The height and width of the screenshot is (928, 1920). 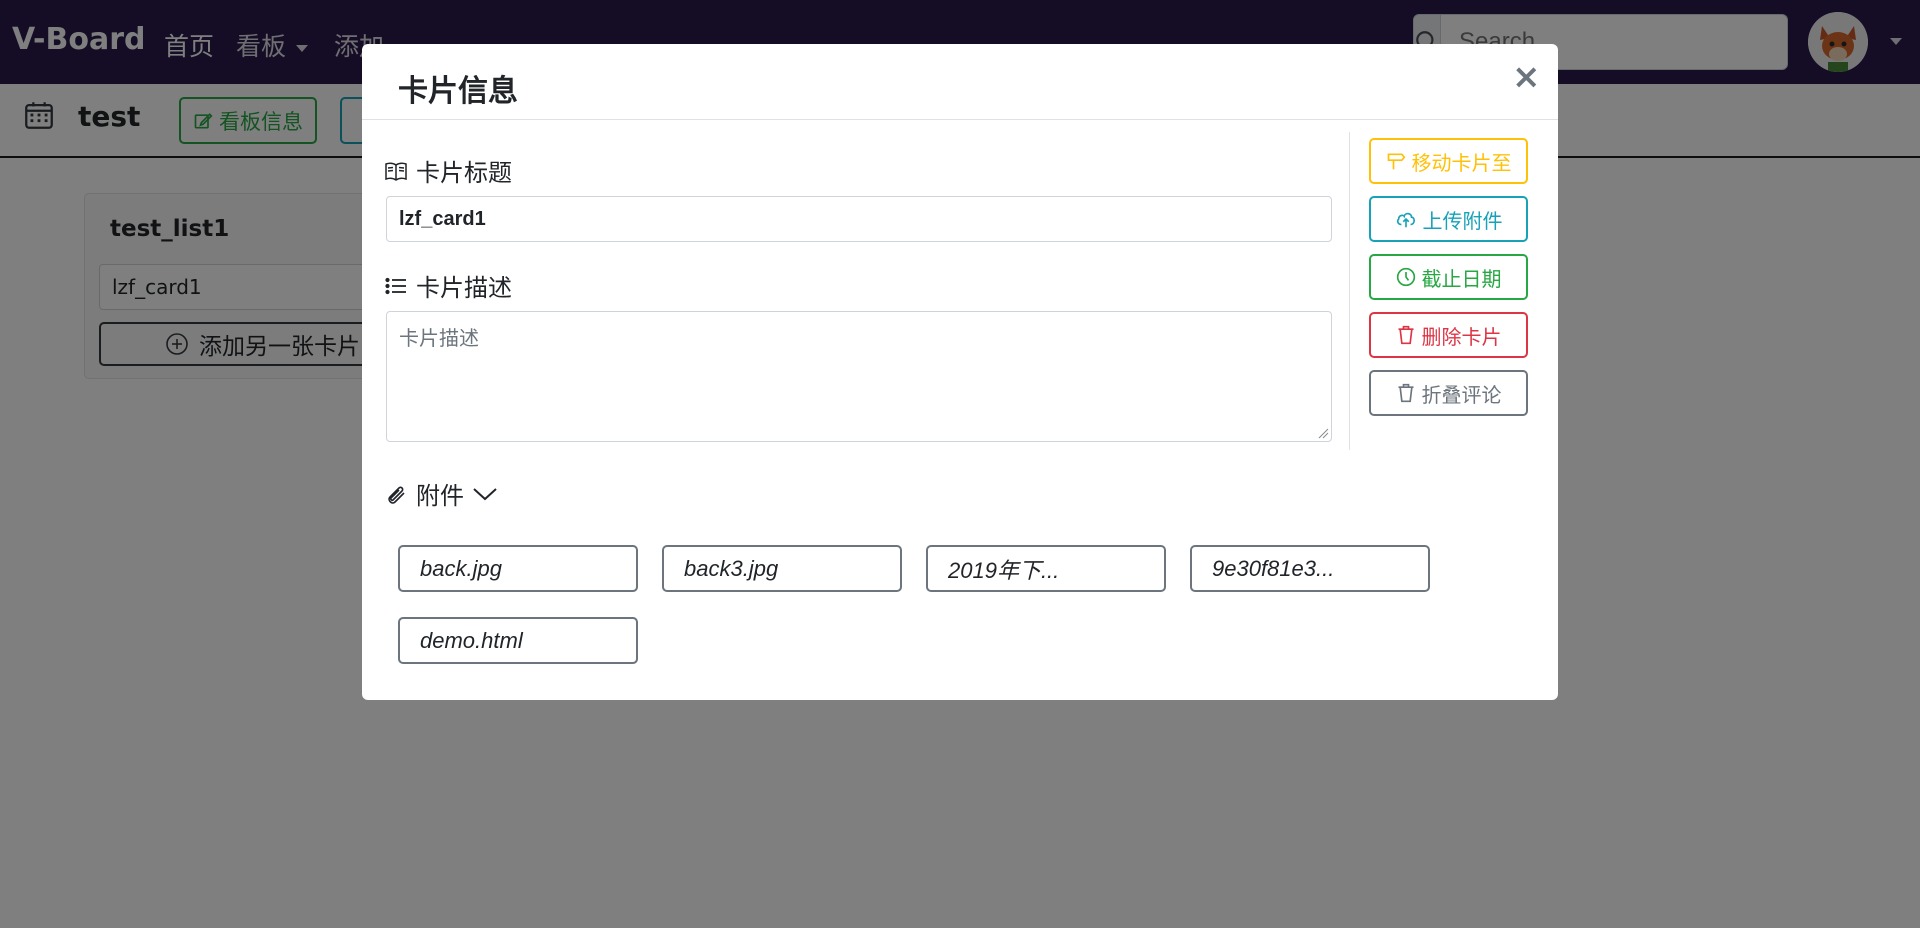 I want to click on due-date-button: 截止日期, so click(x=1448, y=277).